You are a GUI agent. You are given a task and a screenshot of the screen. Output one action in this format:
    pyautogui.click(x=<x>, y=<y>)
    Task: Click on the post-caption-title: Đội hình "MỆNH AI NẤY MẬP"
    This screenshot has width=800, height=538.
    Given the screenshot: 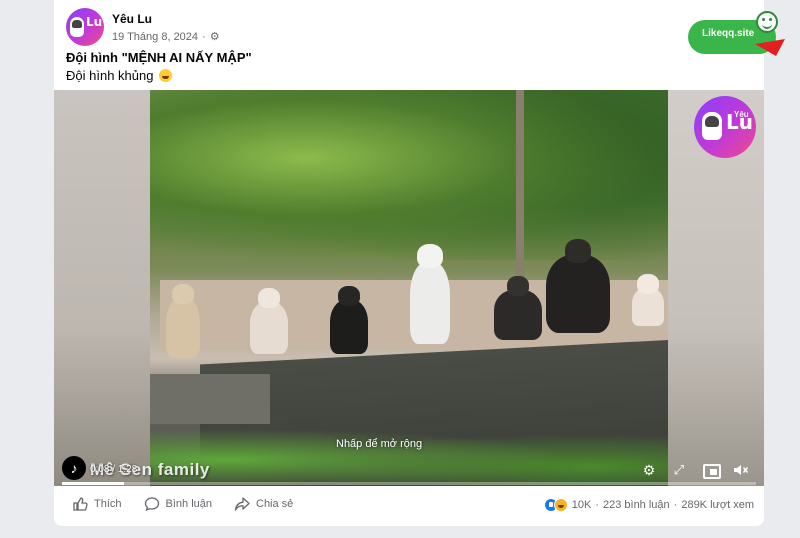 What is the action you would take?
    pyautogui.click(x=159, y=57)
    